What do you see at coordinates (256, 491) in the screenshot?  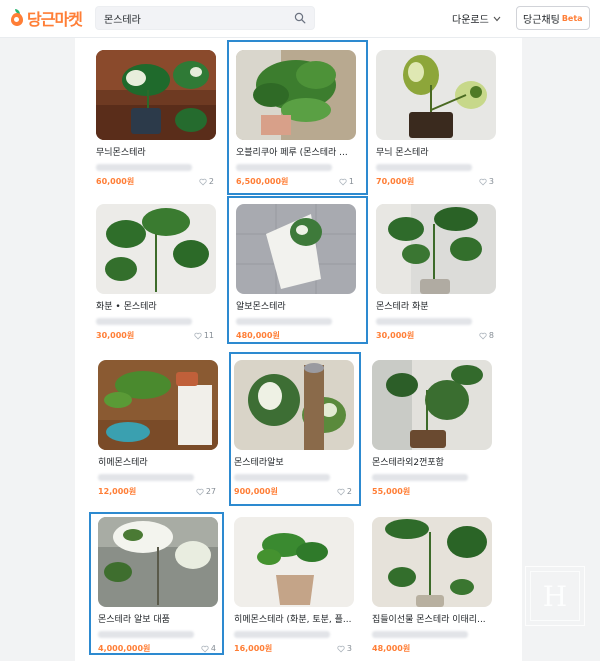 I see `product-price: 900,000원` at bounding box center [256, 491].